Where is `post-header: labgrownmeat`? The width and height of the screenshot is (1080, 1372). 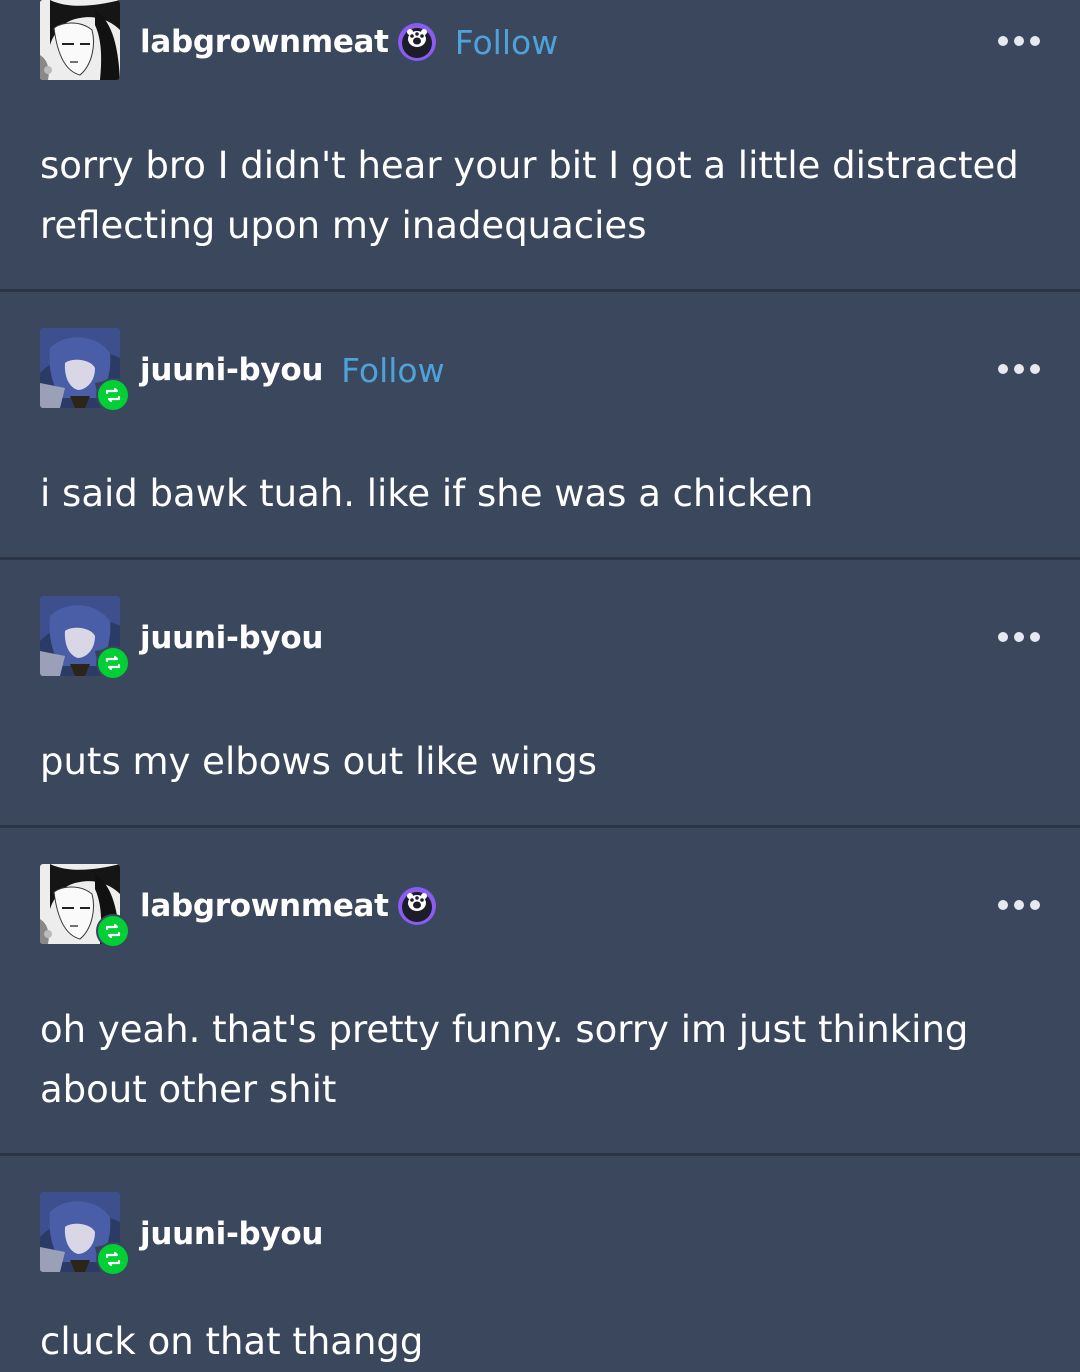
post-header: labgrownmeat is located at coordinates (288, 906).